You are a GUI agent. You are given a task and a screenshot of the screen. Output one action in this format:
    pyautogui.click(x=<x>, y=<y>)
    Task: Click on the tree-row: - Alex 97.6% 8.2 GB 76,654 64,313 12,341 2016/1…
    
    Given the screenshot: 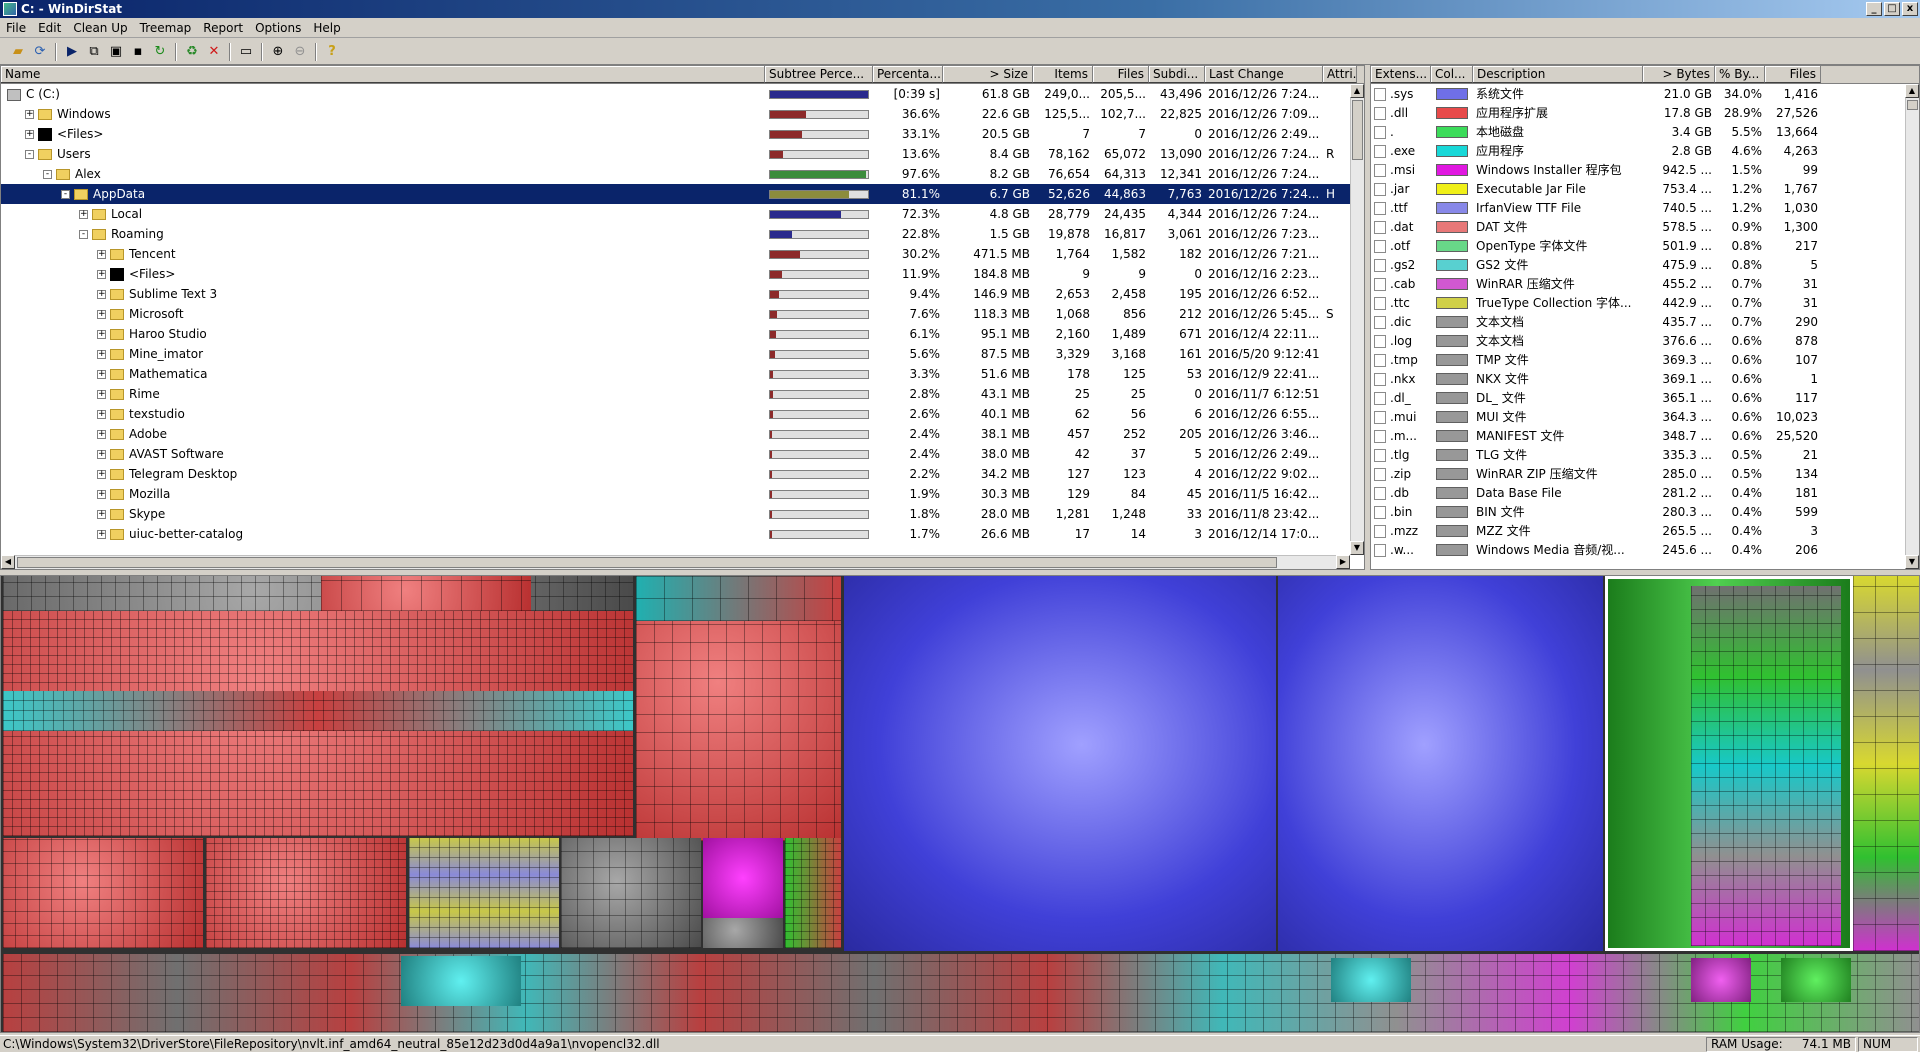 What is the action you would take?
    pyautogui.click(x=682, y=174)
    